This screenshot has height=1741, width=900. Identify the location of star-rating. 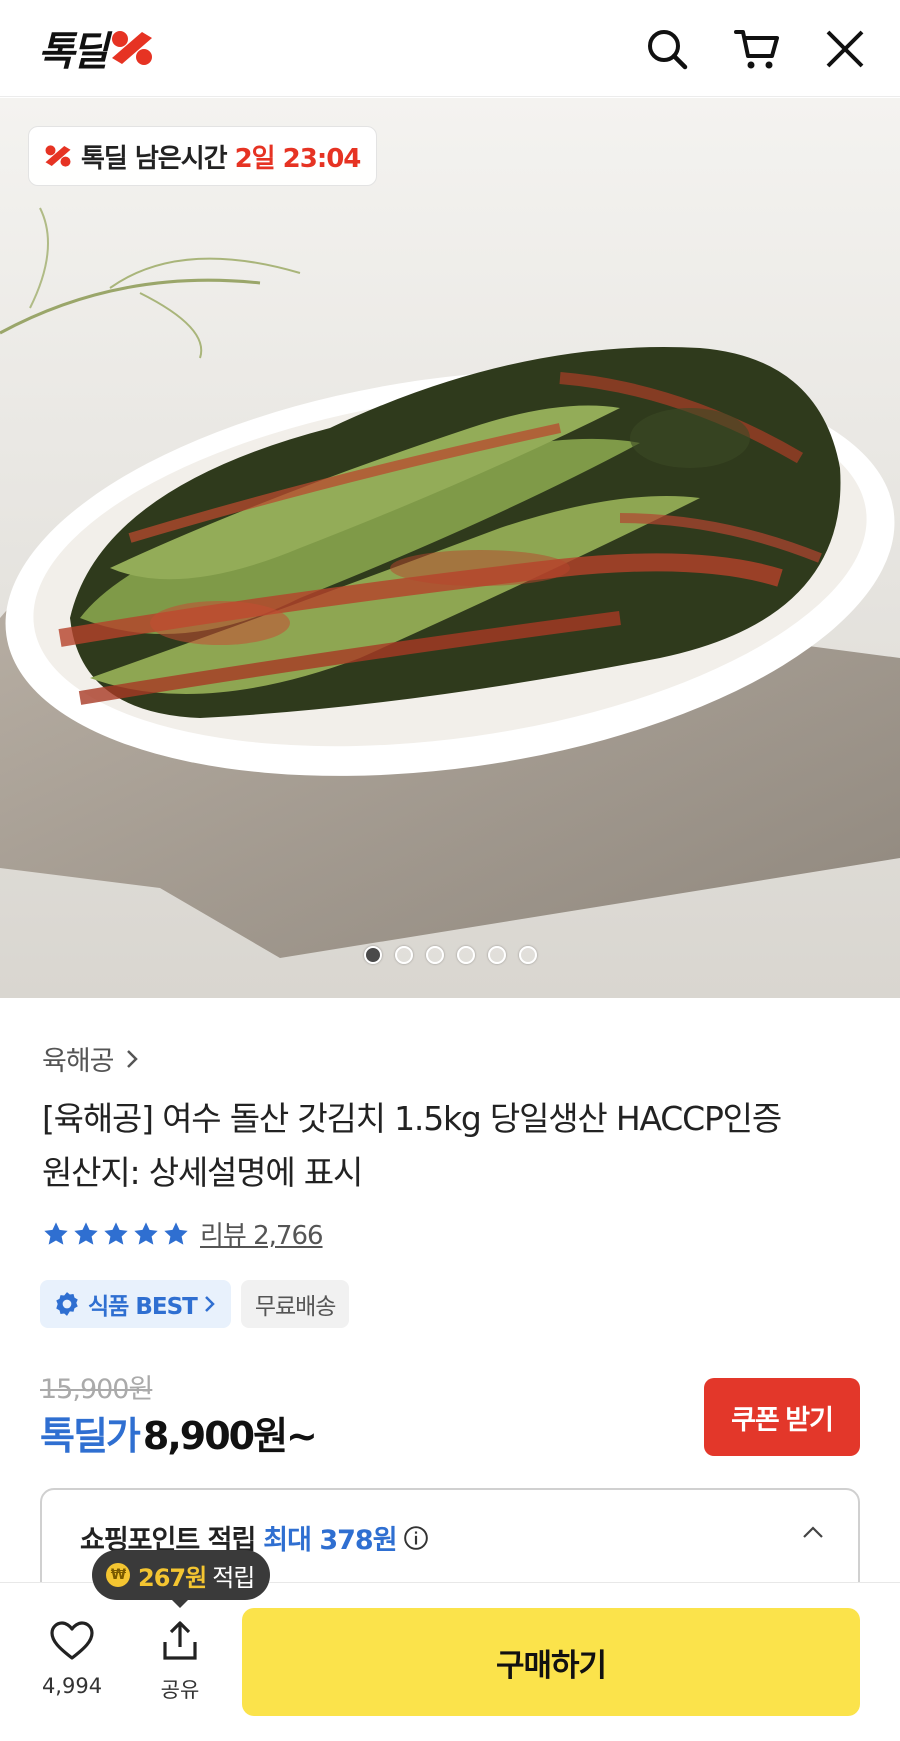
(116, 1234).